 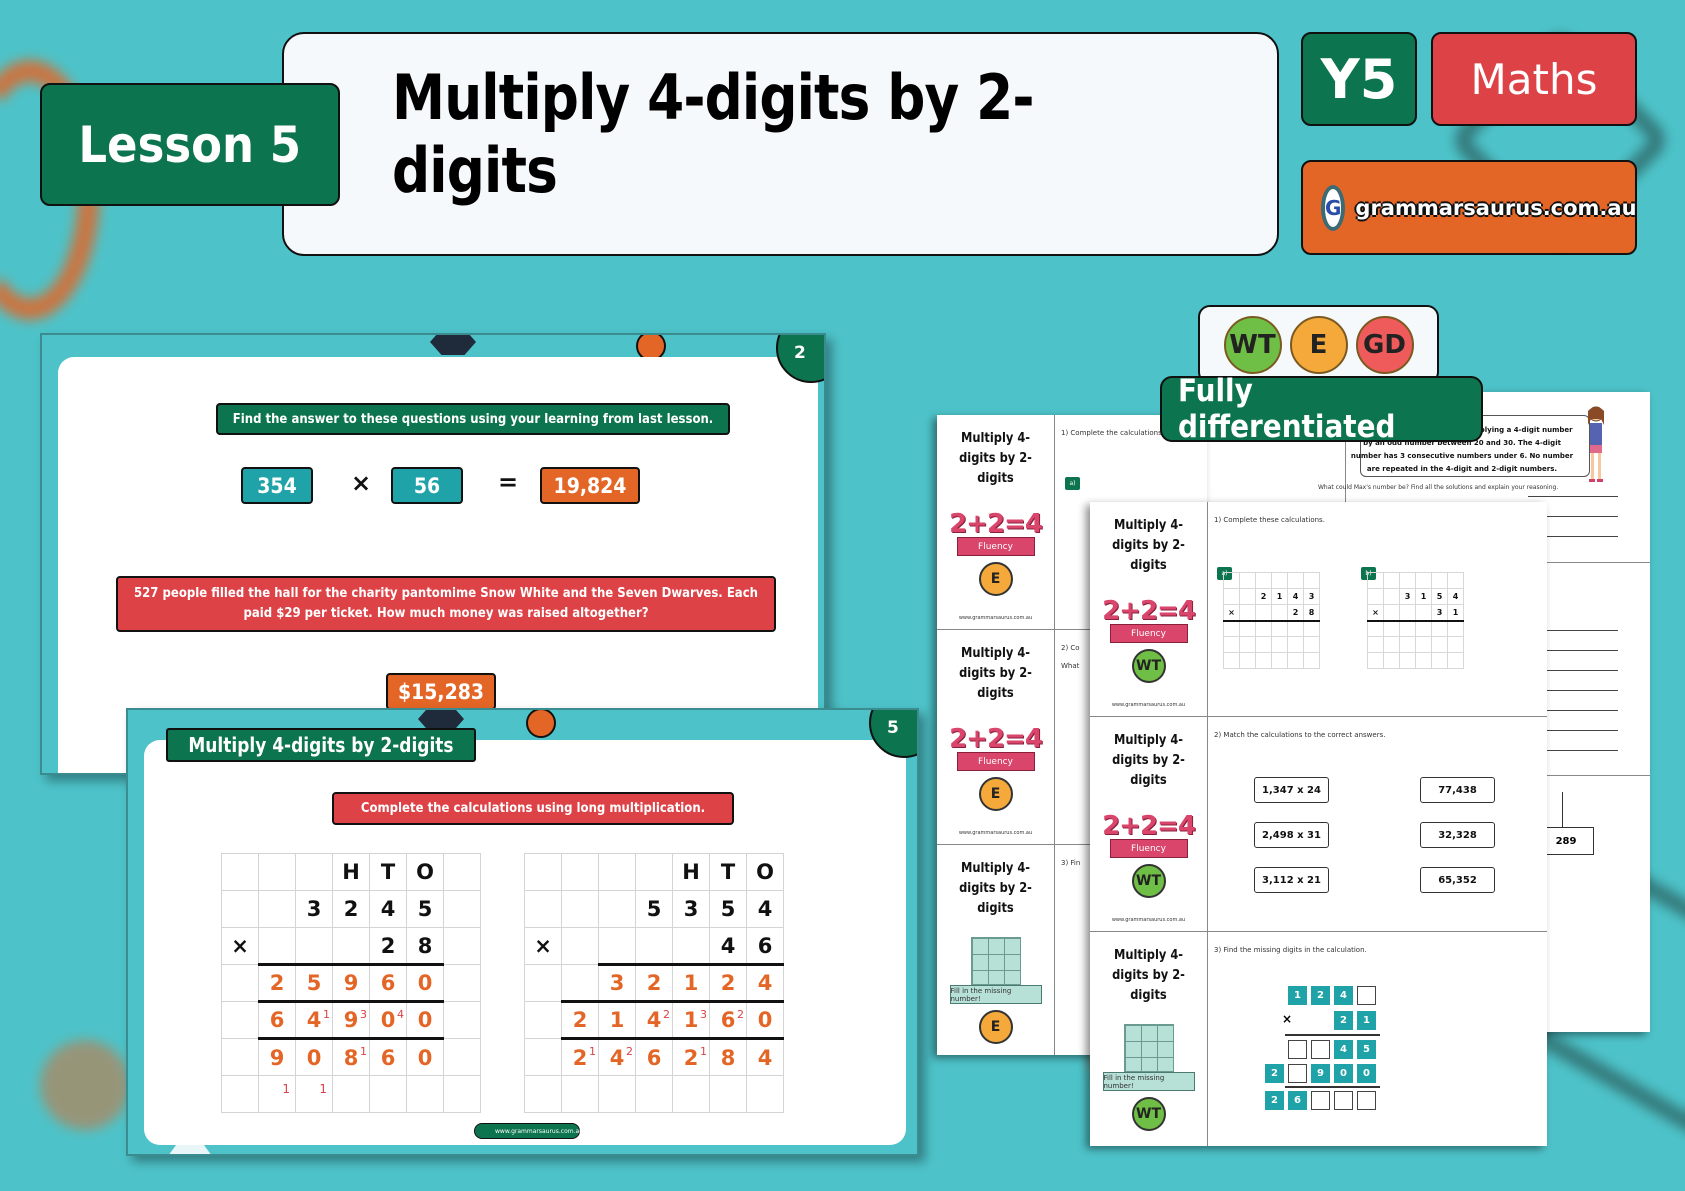 What do you see at coordinates (1469, 207) in the screenshot?
I see `brand-badge: G grammarsaurus.com.au` at bounding box center [1469, 207].